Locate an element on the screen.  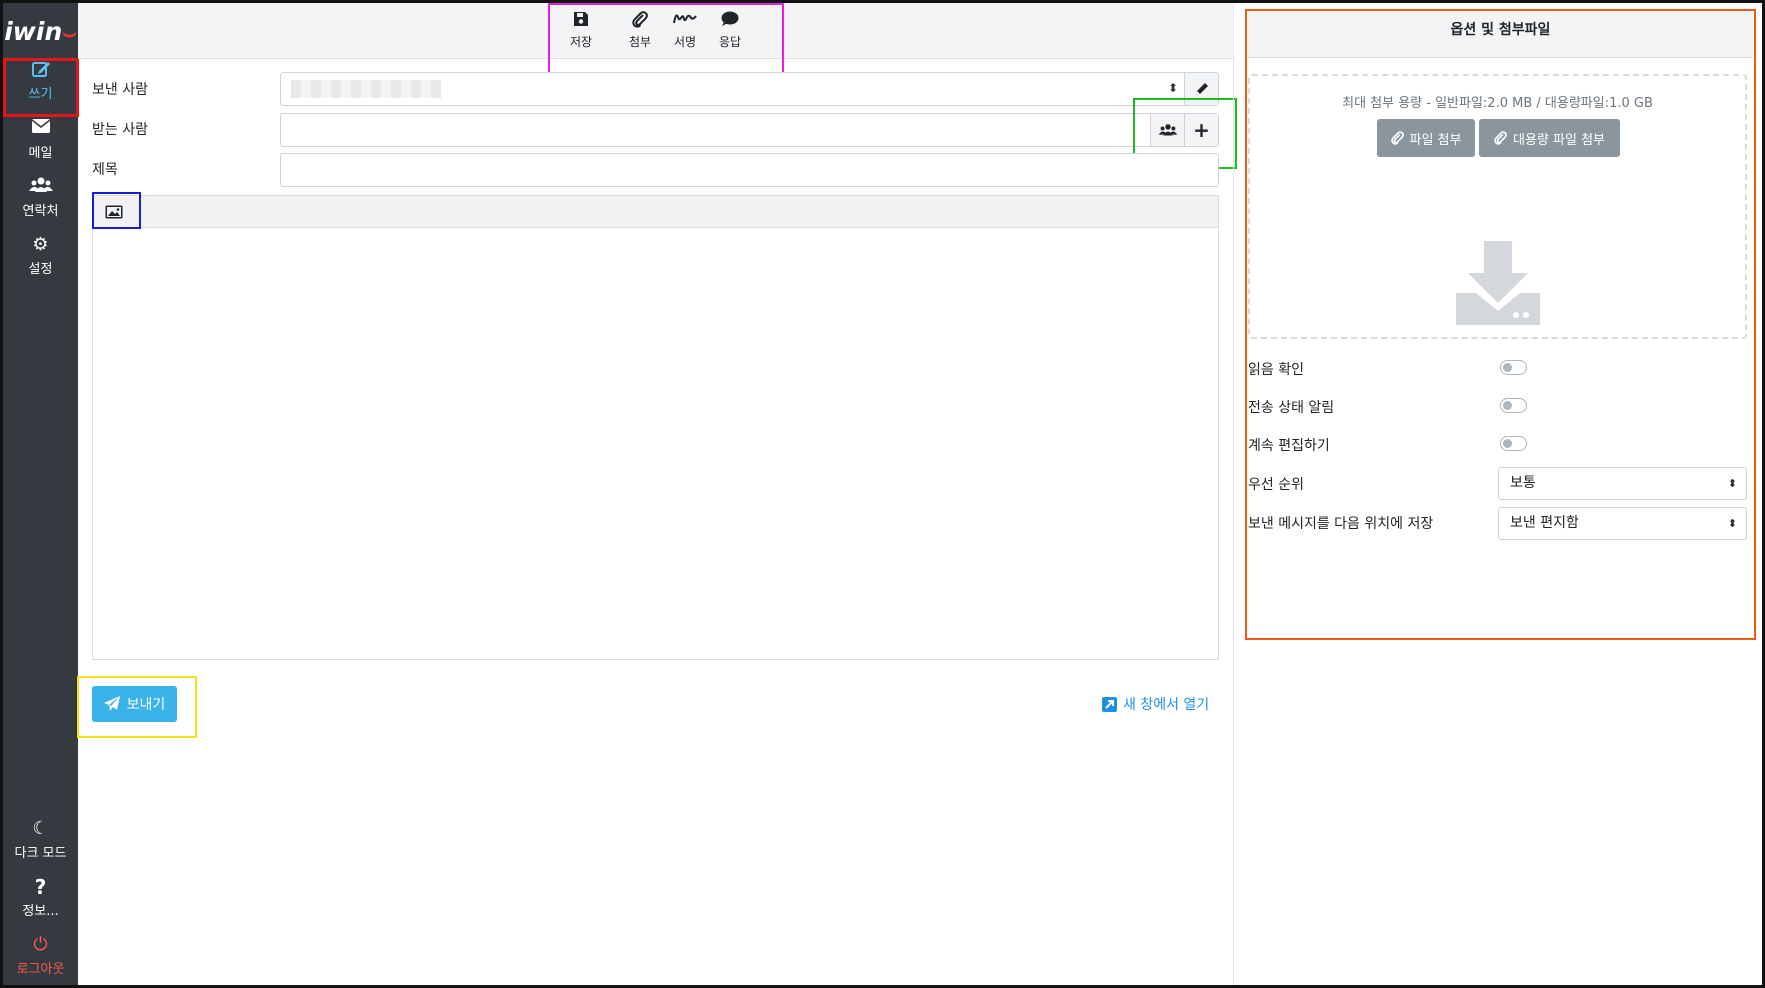
sidebar-item-contacts: 연락처 is located at coordinates (40, 197).